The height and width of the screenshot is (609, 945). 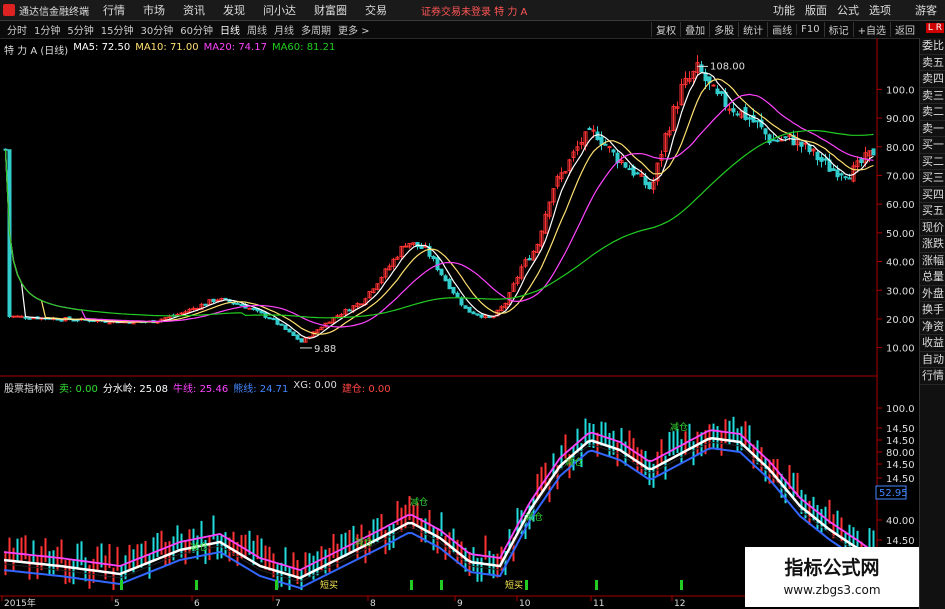 I want to click on low-label: 9.88, so click(x=325, y=349).